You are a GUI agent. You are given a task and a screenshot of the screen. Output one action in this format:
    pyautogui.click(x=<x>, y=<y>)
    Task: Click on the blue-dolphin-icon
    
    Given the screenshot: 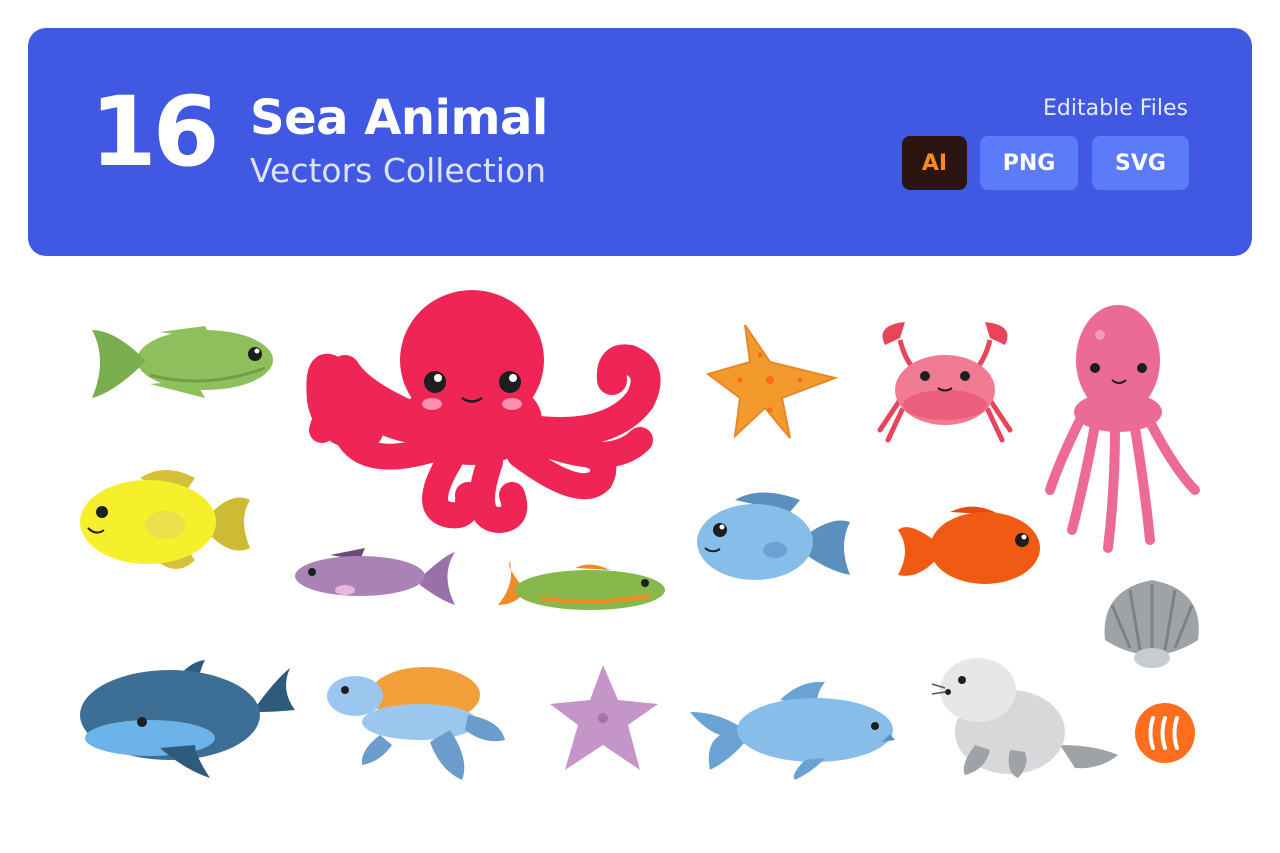 What is the action you would take?
    pyautogui.click(x=792, y=730)
    